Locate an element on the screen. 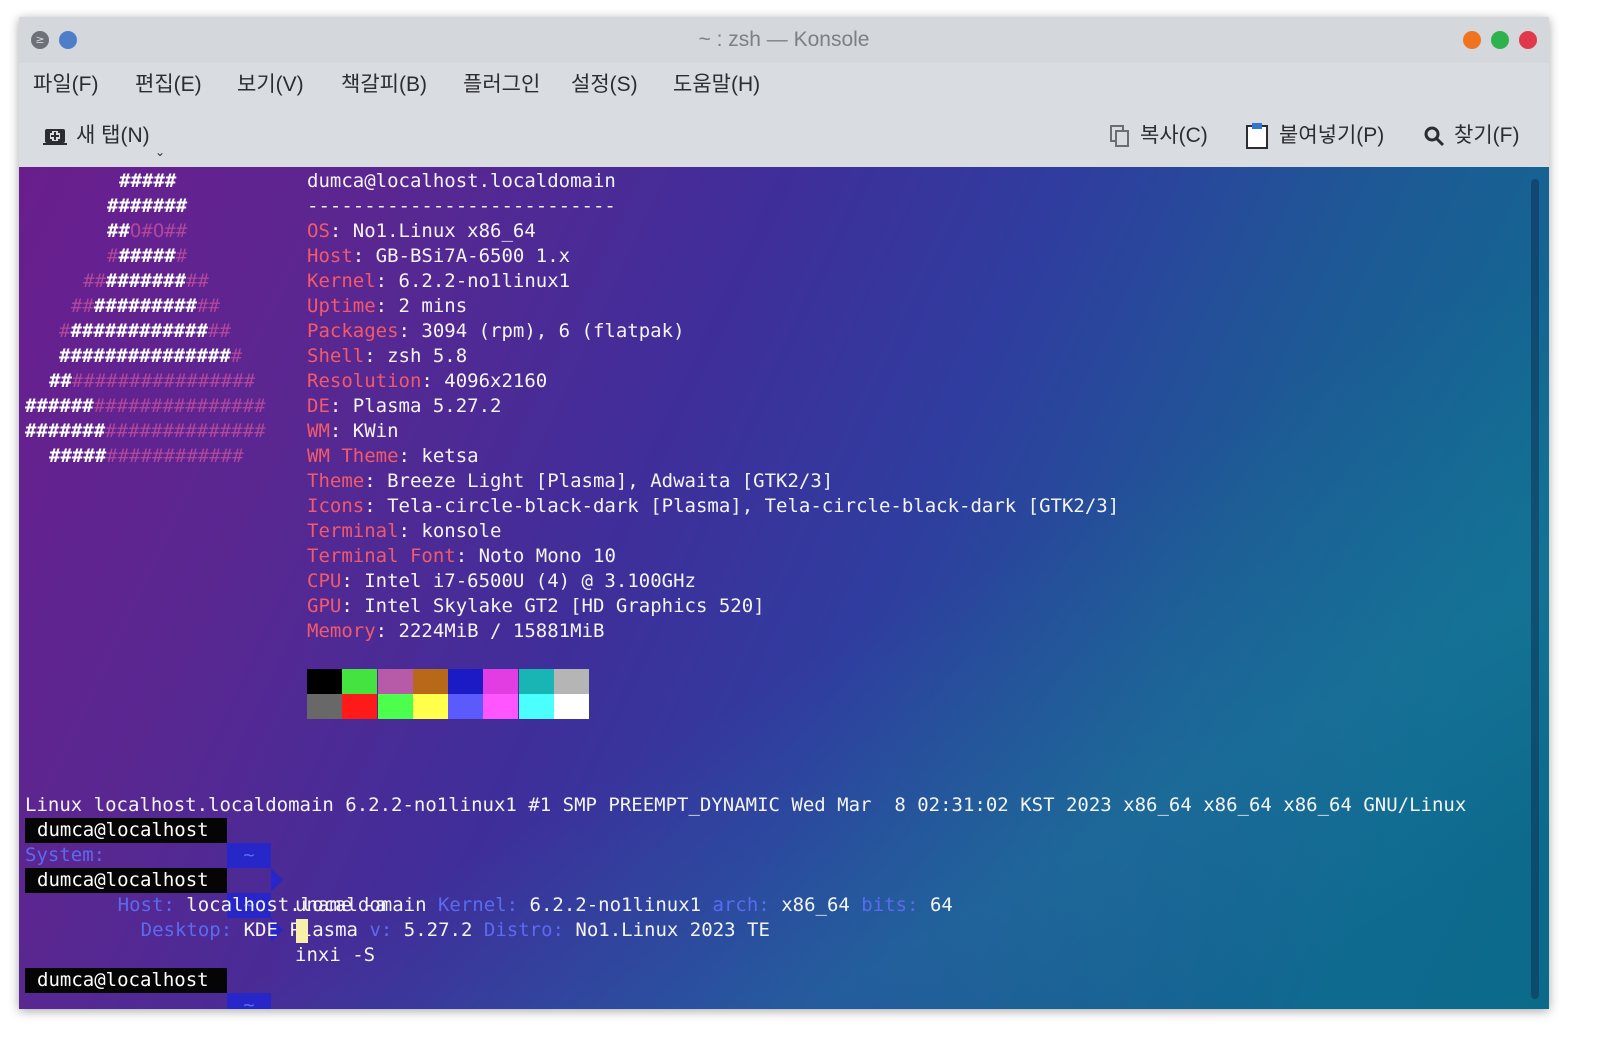 The width and height of the screenshot is (1600, 1049). neofetch-info-key: Packages is located at coordinates (353, 331).